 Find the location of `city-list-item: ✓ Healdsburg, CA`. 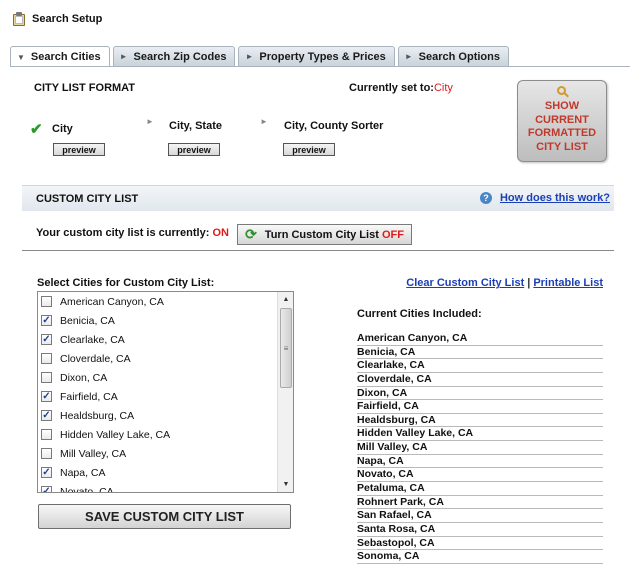

city-list-item: ✓ Healdsburg, CA is located at coordinates (158, 415).